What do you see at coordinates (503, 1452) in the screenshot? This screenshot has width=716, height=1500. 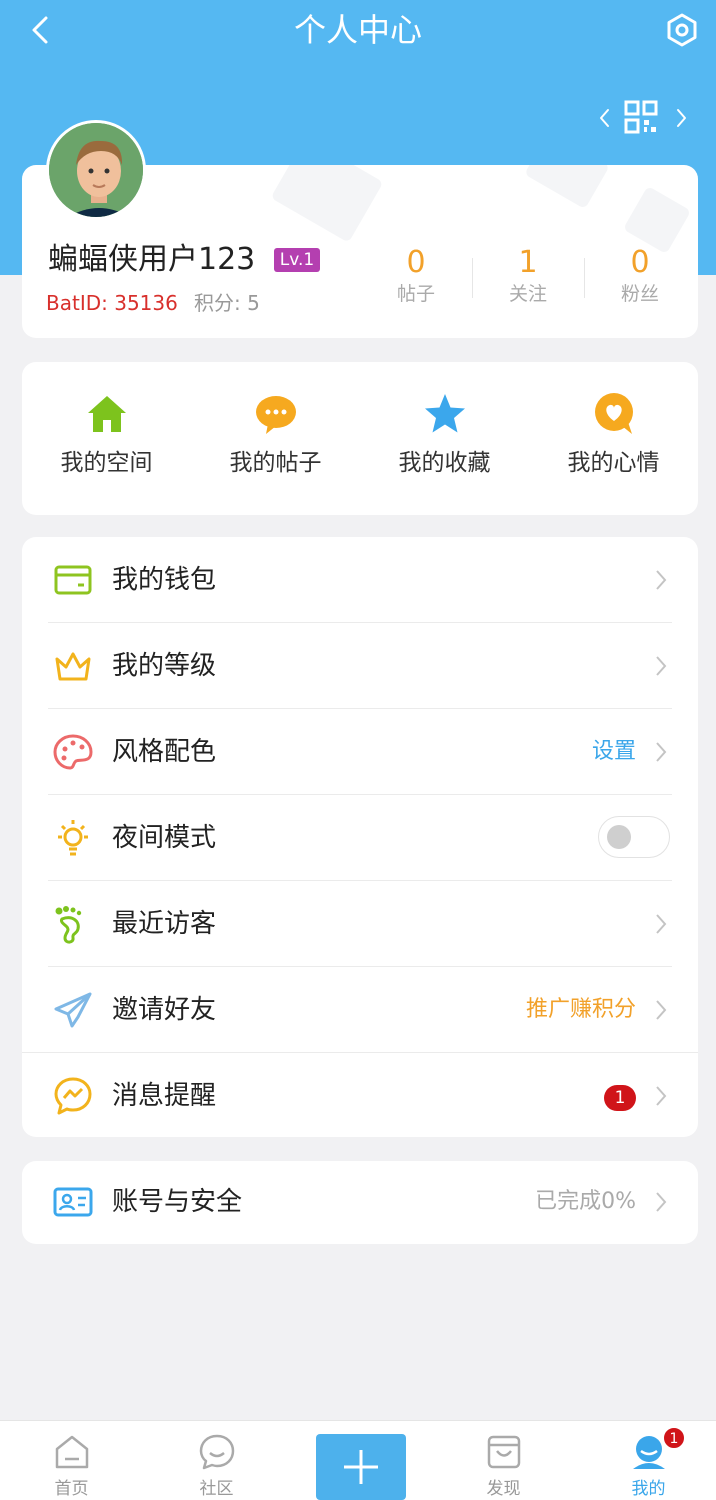 I see `shopping-bag-icon` at bounding box center [503, 1452].